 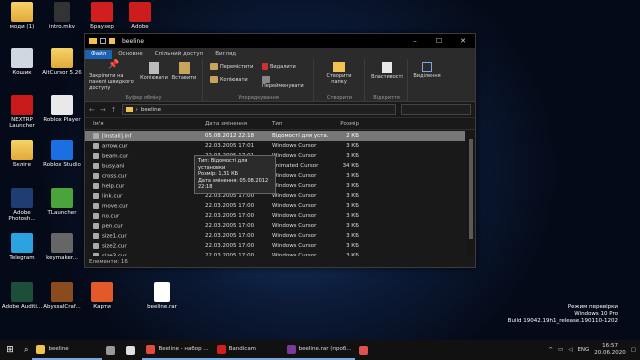 What do you see at coordinates (439, 41) in the screenshot?
I see `maximize-button: ☐` at bounding box center [439, 41].